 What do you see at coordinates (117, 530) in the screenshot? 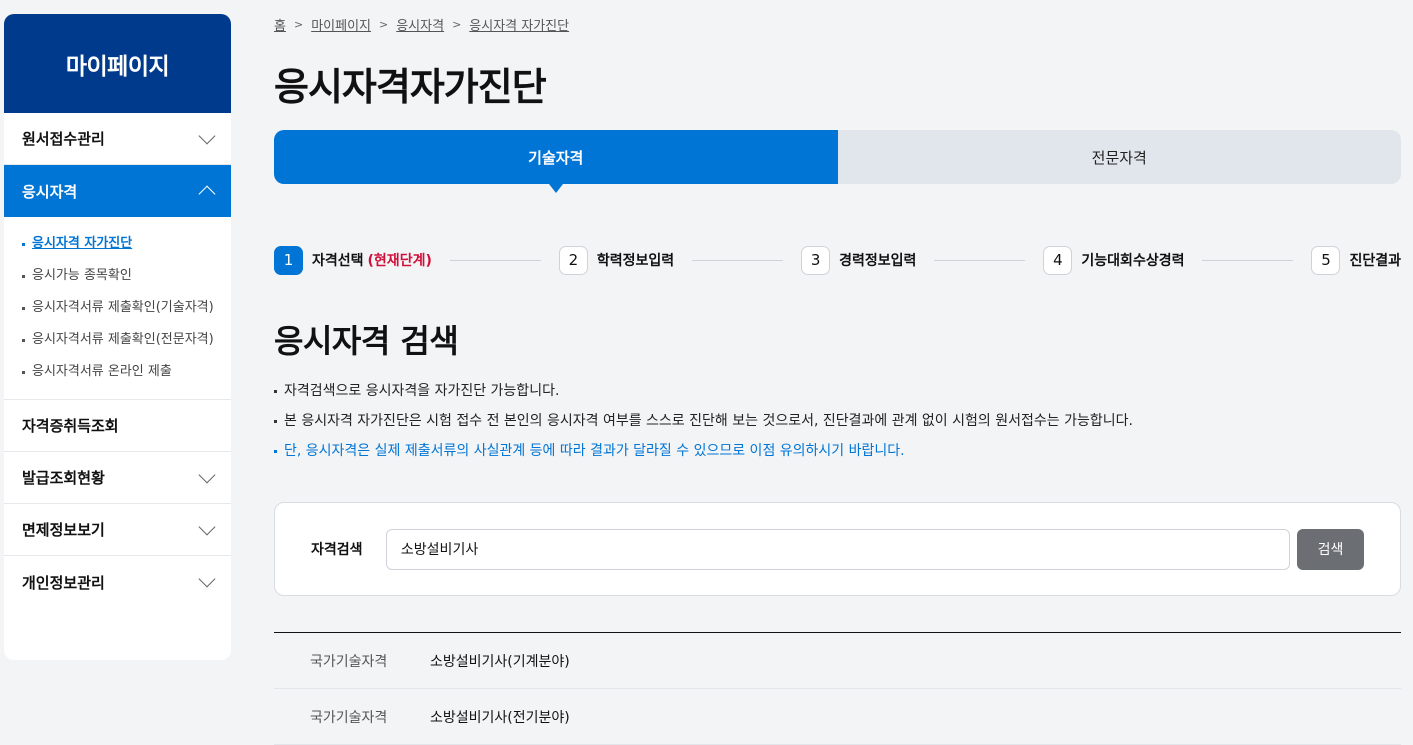
I see `sidebar-item-exemption-info: 면제정보보기` at bounding box center [117, 530].